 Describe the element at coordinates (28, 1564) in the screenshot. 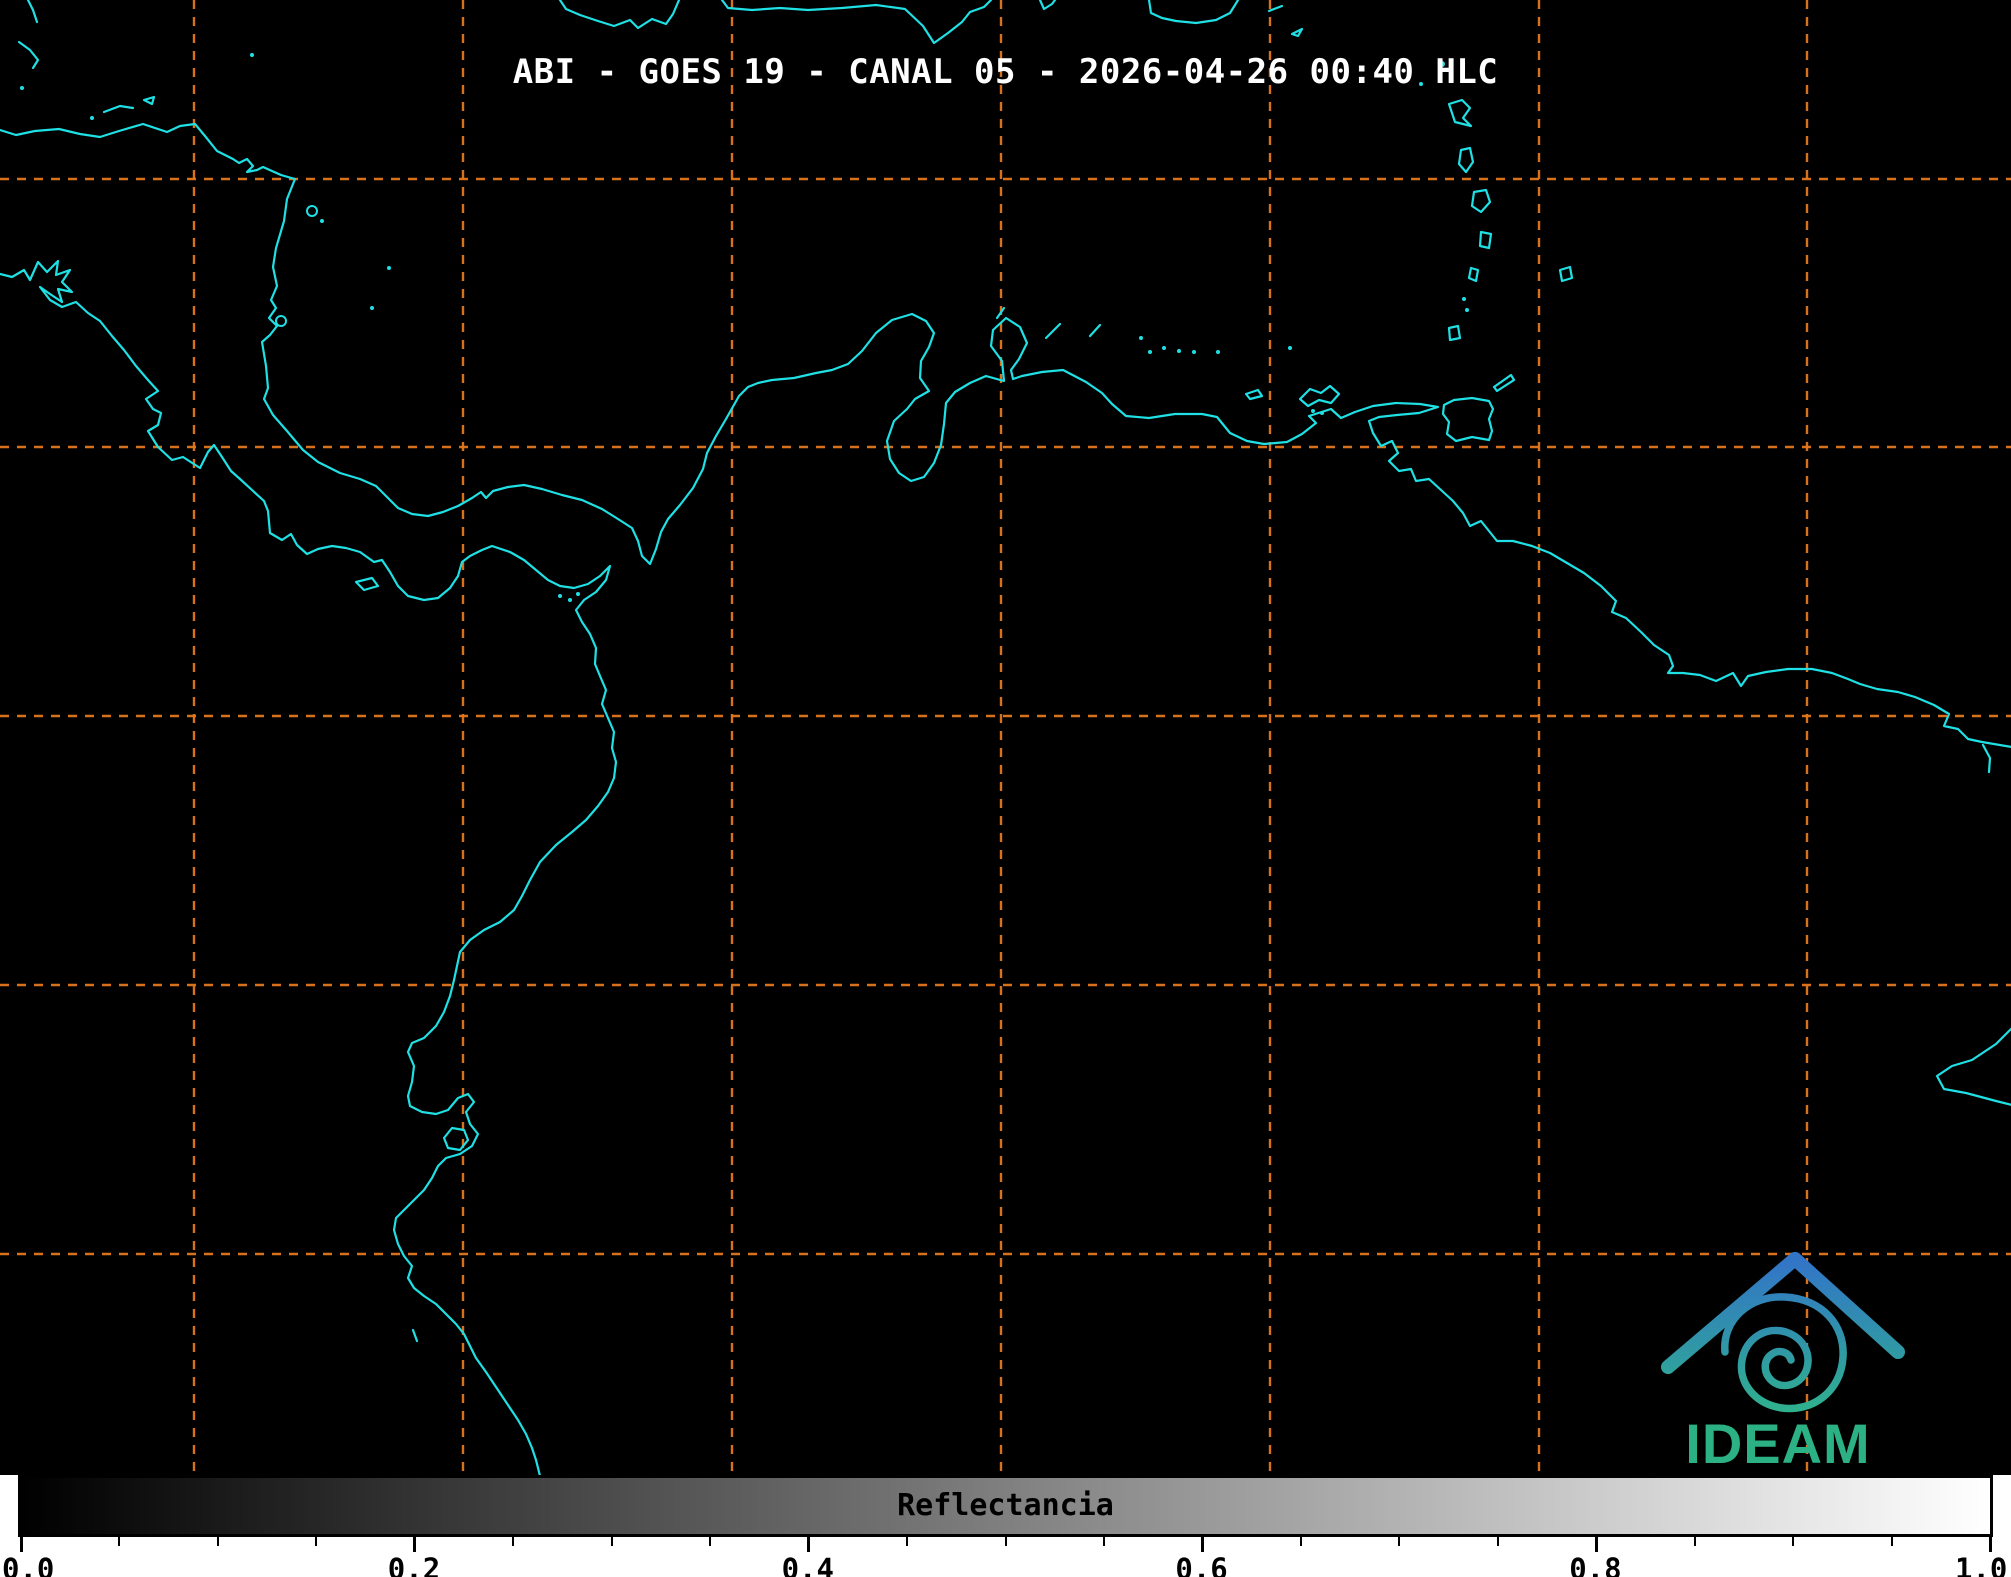

I see `colorbar-tick-label: 0.0` at that location.